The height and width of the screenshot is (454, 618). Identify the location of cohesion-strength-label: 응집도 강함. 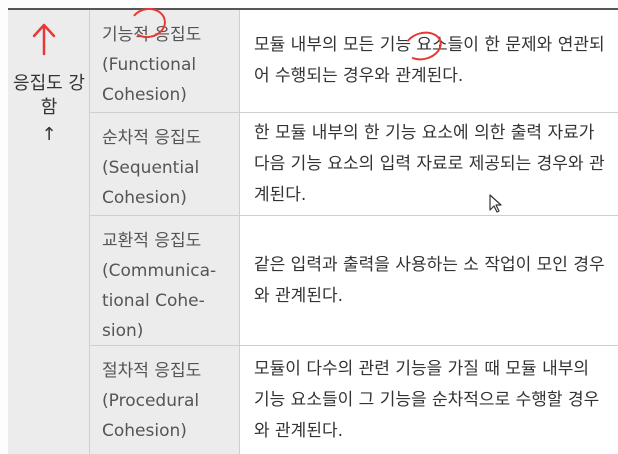
(49, 95).